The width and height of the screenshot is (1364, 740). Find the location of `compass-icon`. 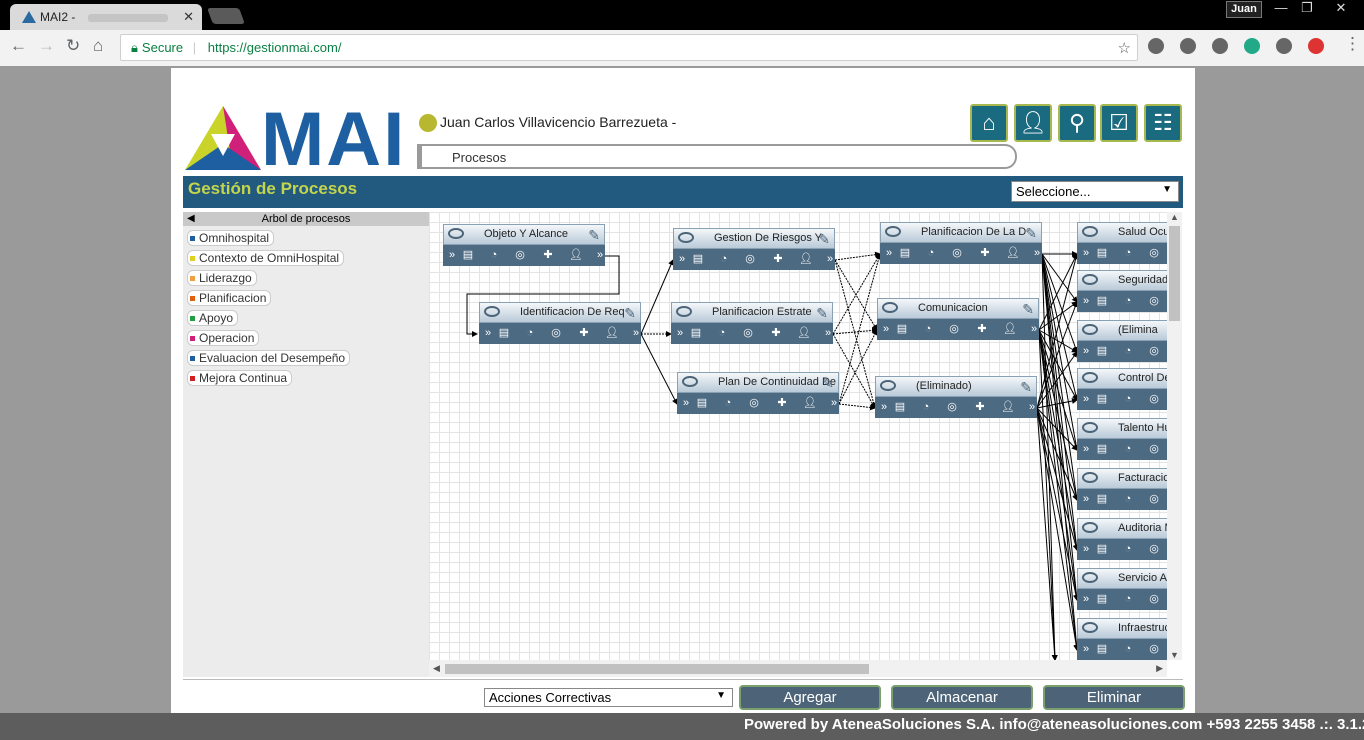

compass-icon is located at coordinates (1220, 46).